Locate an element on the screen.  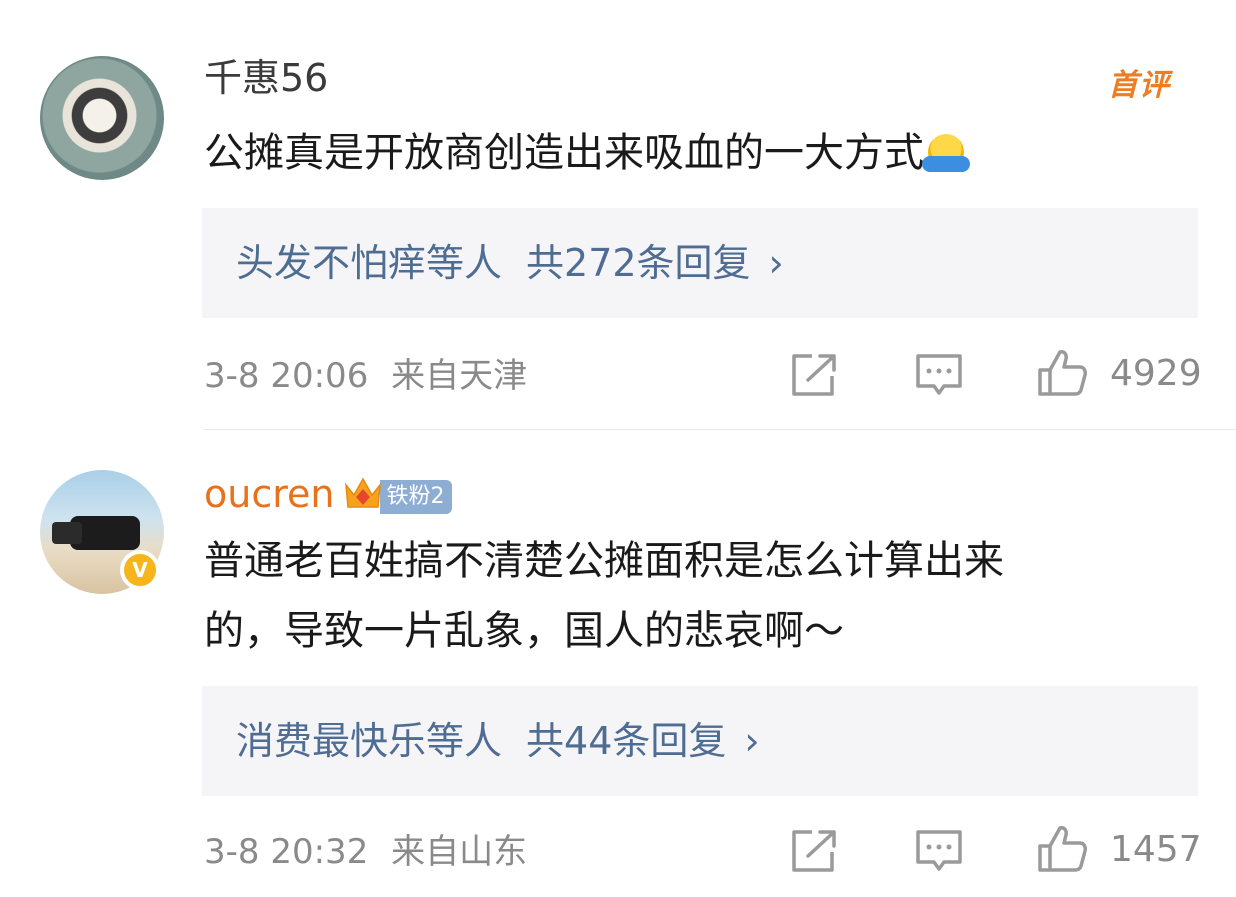
comment-username: oucren 铁粉2 is located at coordinates (328, 494).